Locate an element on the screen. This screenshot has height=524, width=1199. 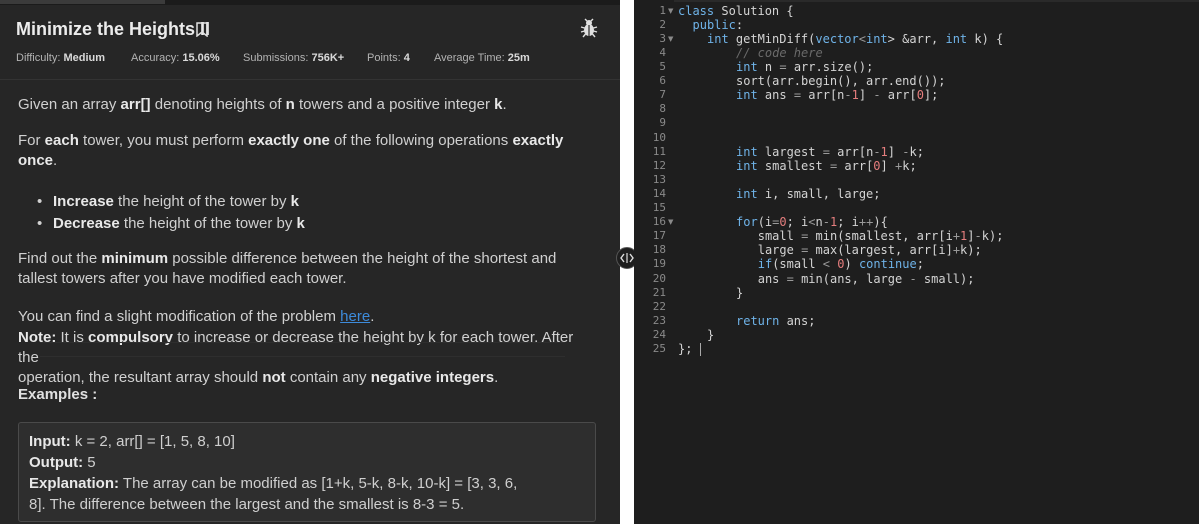
line-number: 9 is located at coordinates (662, 122).